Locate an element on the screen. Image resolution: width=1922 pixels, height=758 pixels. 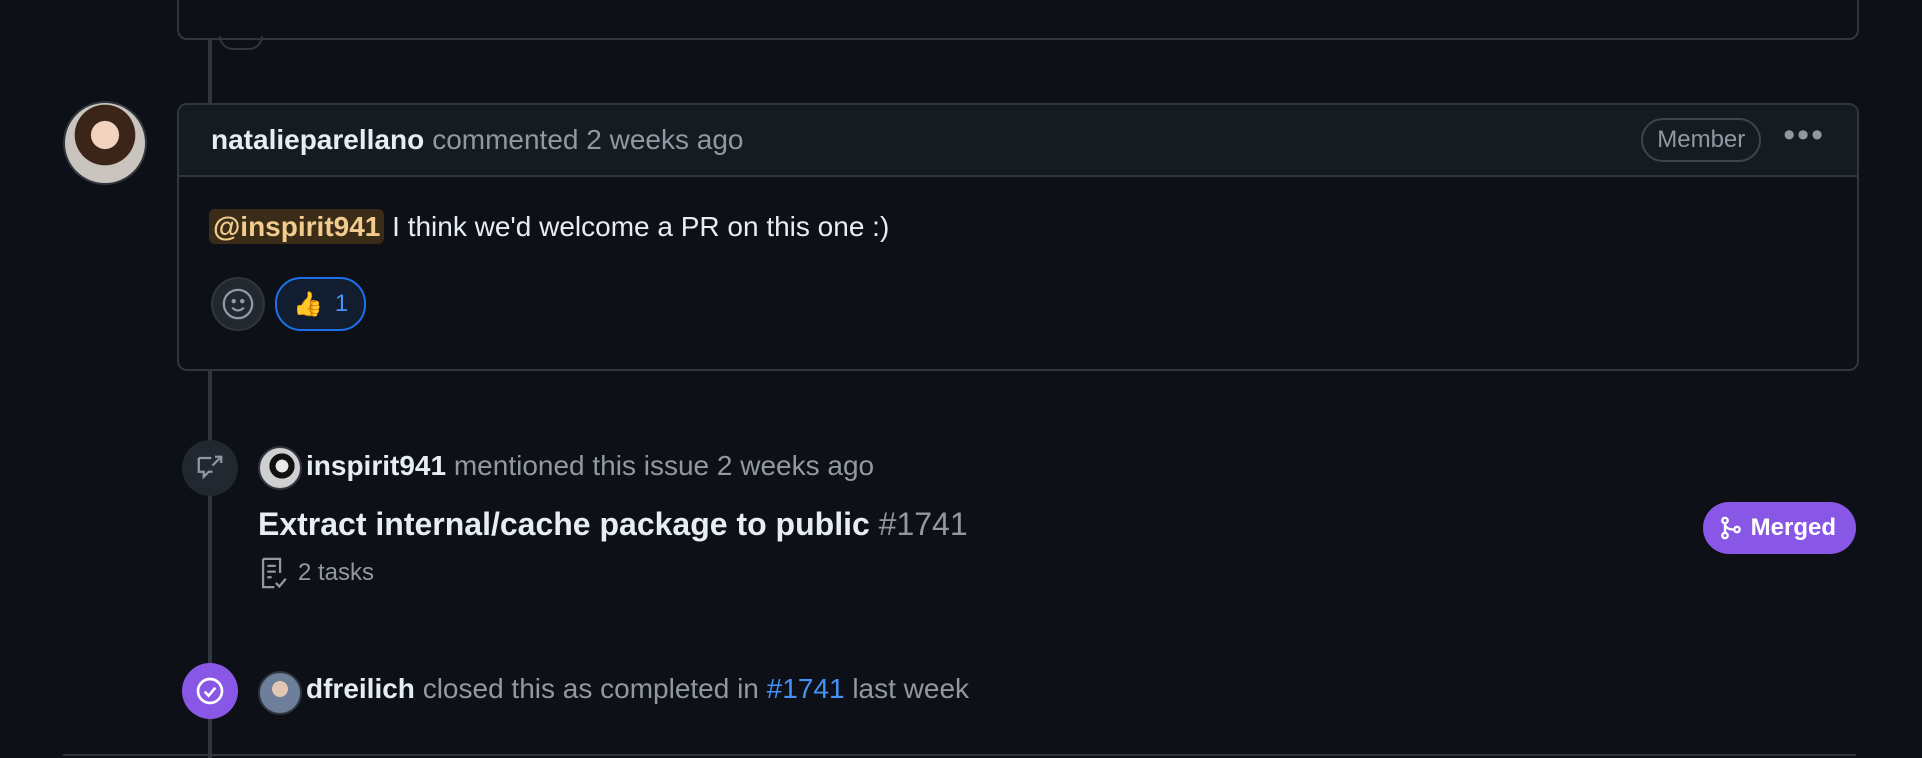
tasks-count: 2 tasks is located at coordinates (336, 572).